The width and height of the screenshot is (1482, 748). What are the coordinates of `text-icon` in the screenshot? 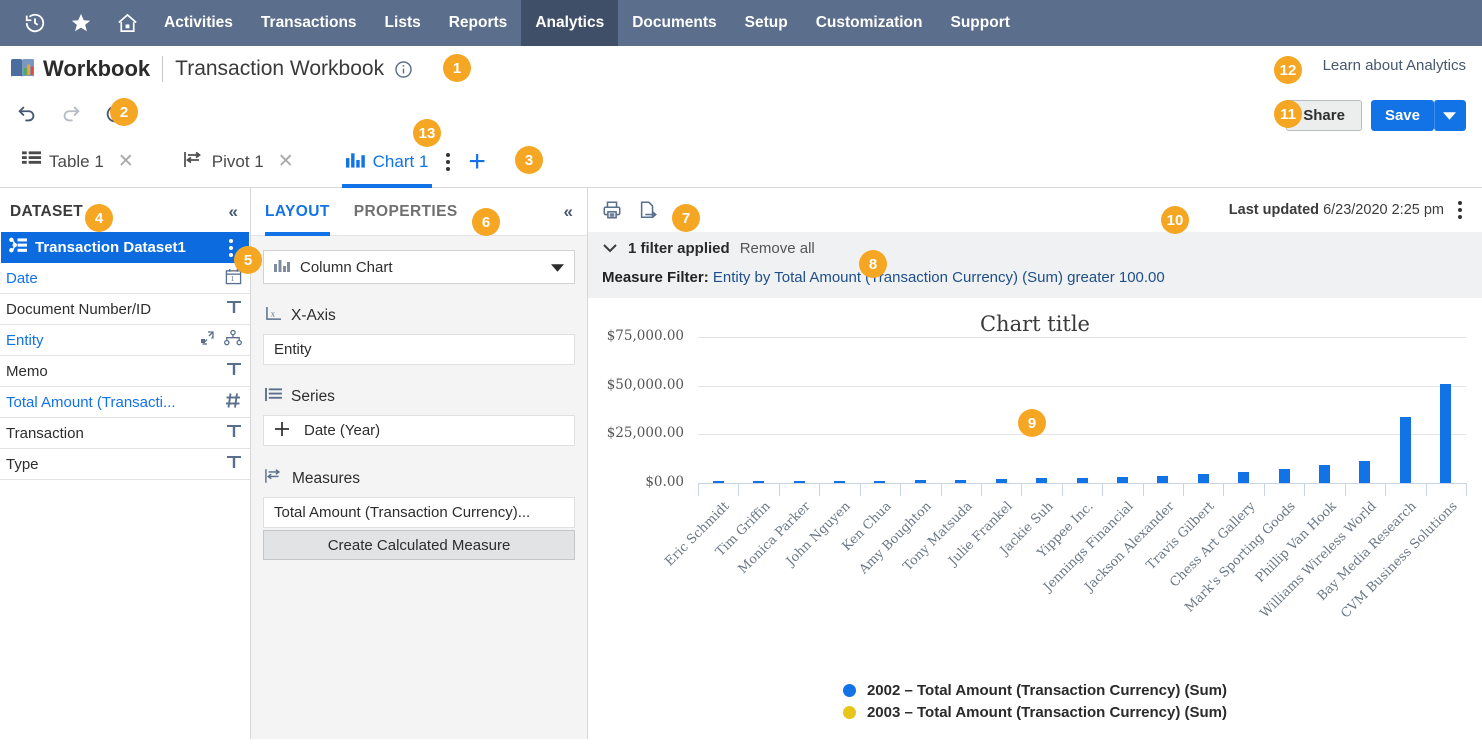 It's located at (234, 309).